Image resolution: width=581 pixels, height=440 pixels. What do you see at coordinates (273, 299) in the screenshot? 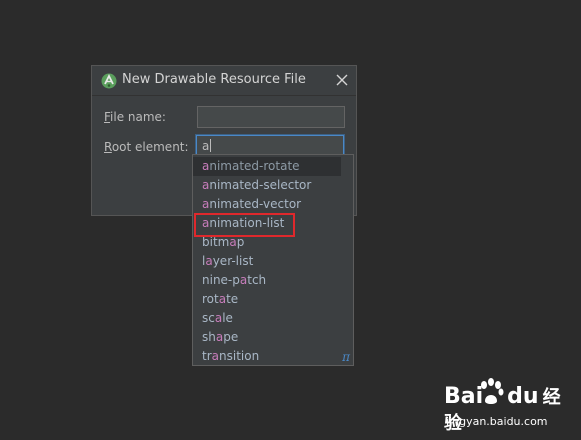
I see `autocomplete-item: rotate` at bounding box center [273, 299].